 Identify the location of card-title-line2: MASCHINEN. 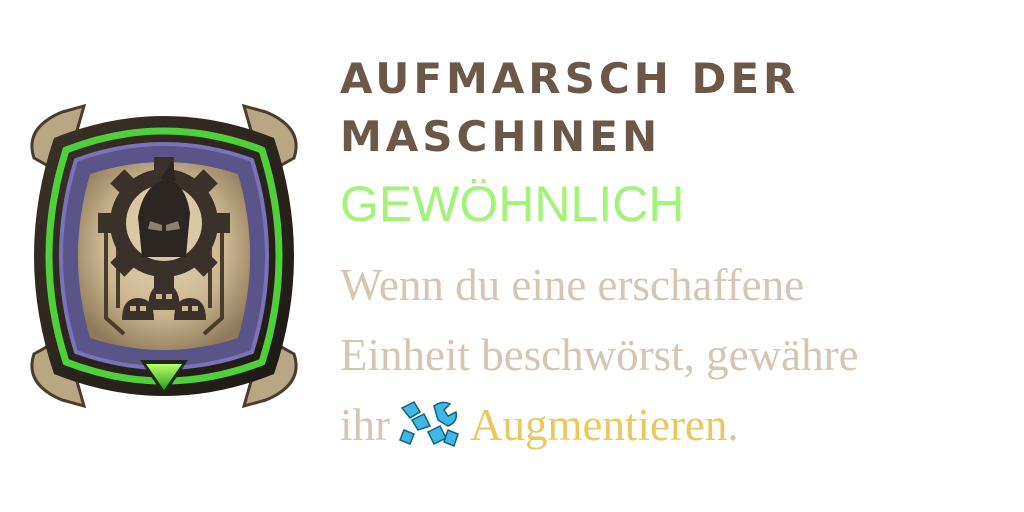
(501, 136).